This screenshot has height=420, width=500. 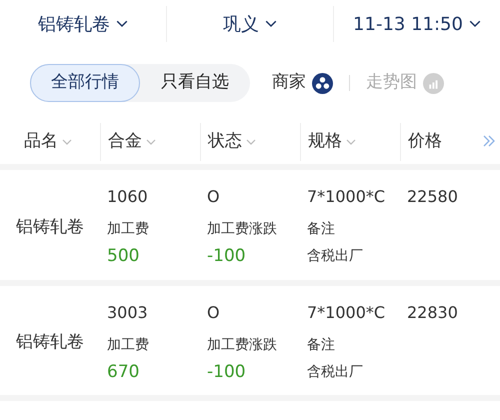 I want to click on column-header: 价格, so click(x=450, y=142).